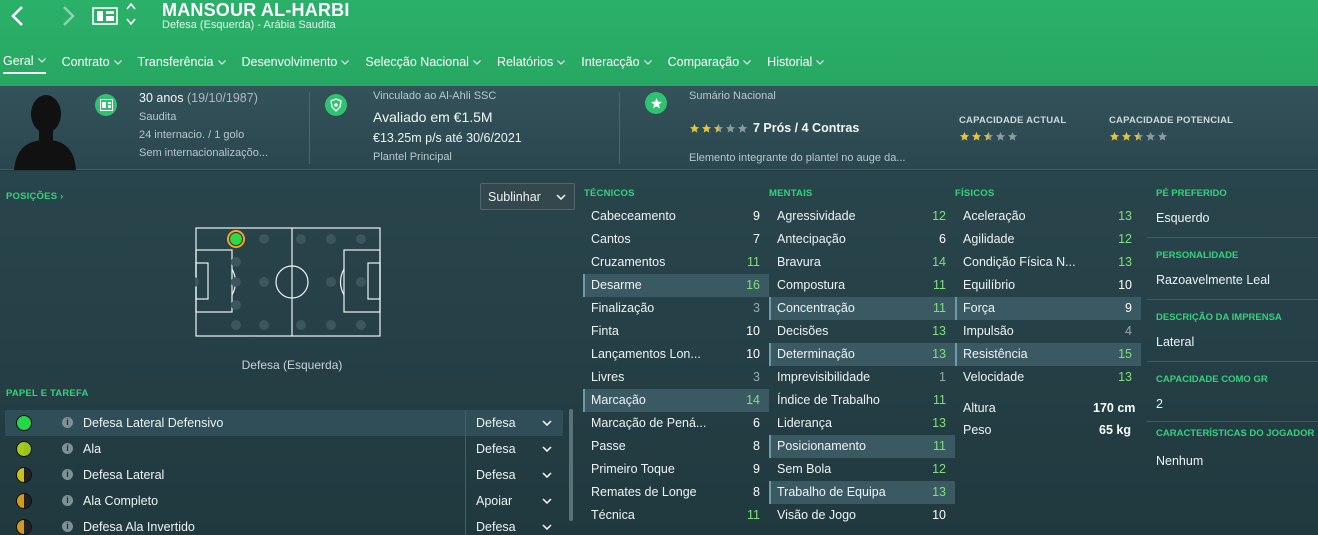 This screenshot has width=1318, height=535. Describe the element at coordinates (676, 400) in the screenshot. I see `attribute-row: Marcação 14` at that location.